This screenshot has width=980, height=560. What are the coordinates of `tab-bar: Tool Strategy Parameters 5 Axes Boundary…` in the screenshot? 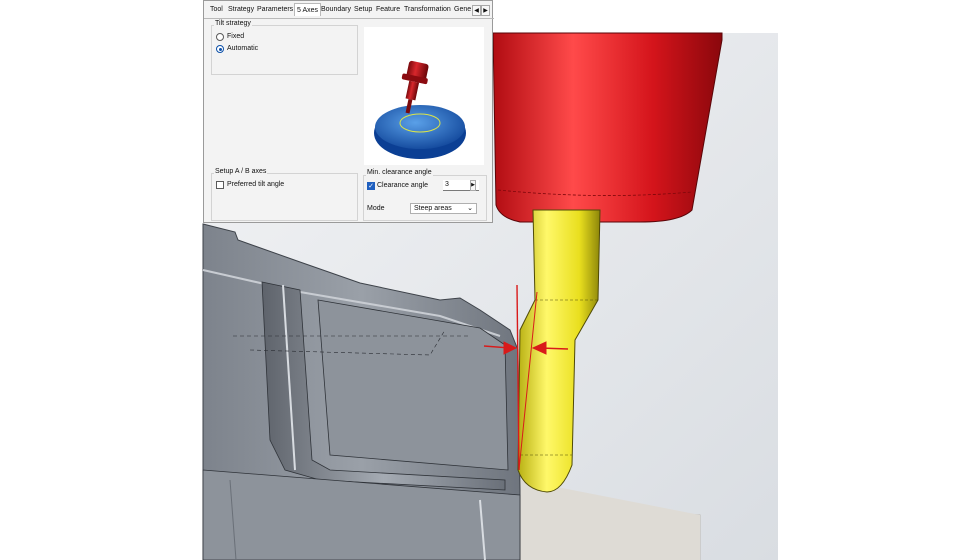 It's located at (349, 11).